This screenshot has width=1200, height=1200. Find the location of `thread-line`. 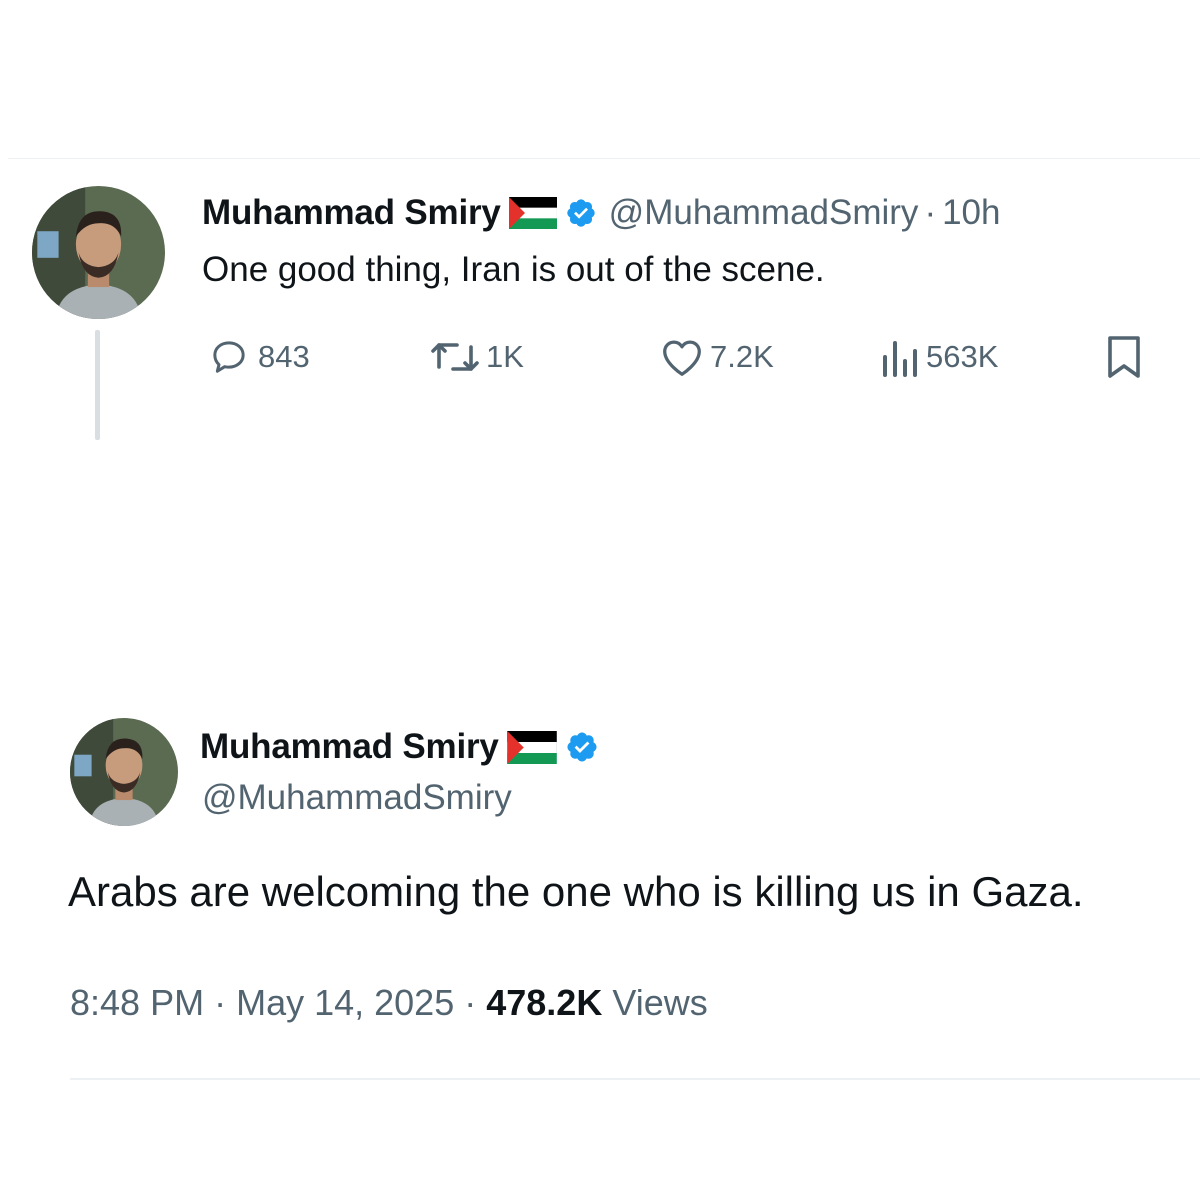

thread-line is located at coordinates (97, 385).